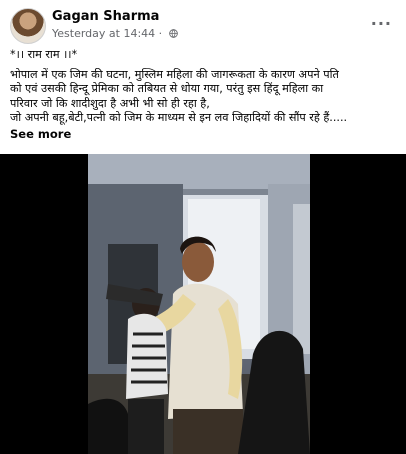  Describe the element at coordinates (105, 16) in the screenshot. I see `author-name: Gagan Sharma` at that location.